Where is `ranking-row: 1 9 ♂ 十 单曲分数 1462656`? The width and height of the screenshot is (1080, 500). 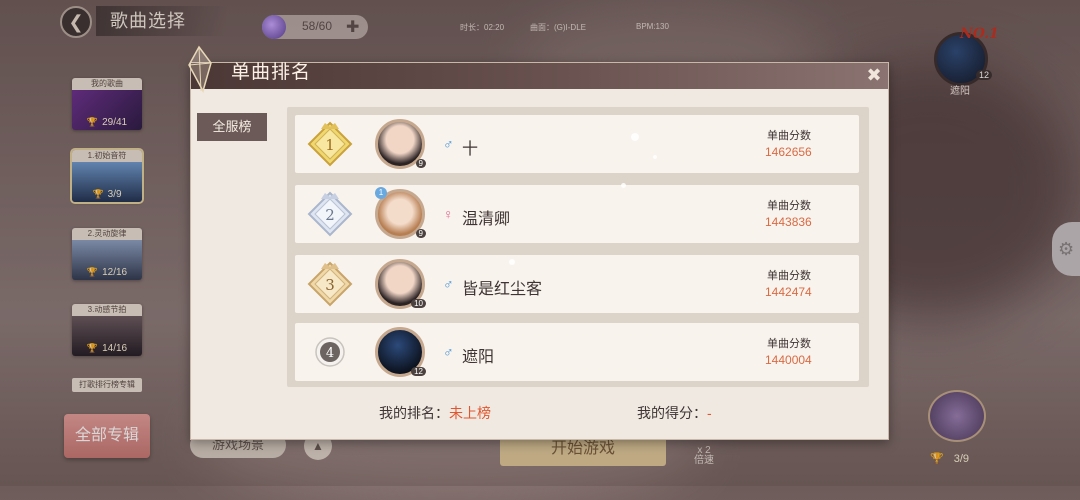 ranking-row: 1 9 ♂ 十 单曲分数 1462656 is located at coordinates (577, 144).